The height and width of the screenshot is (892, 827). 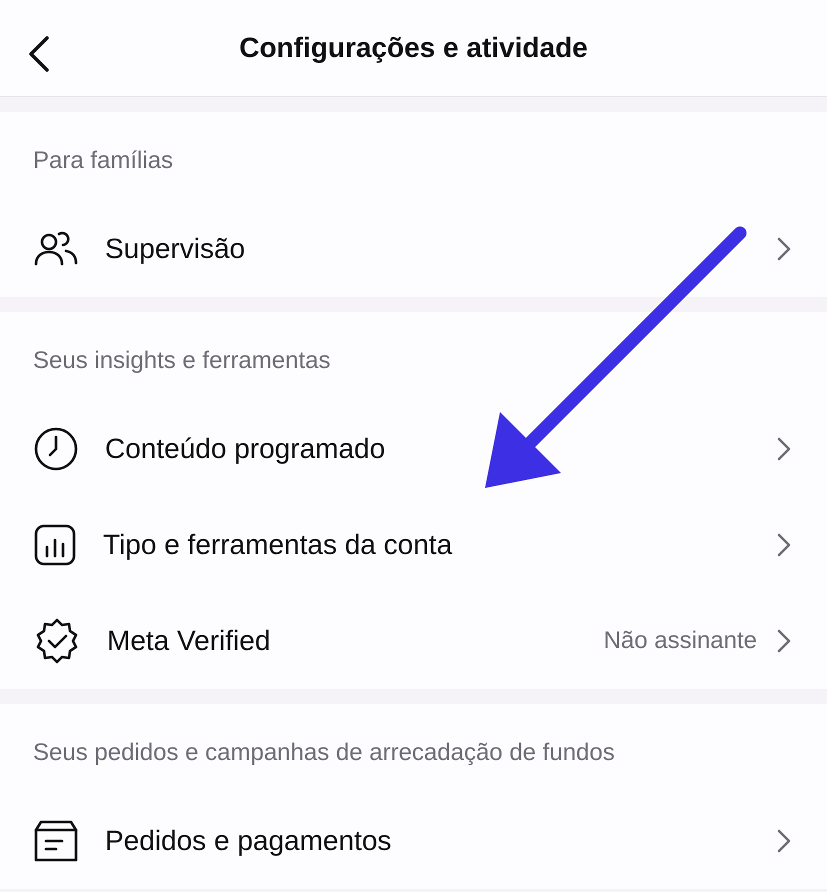 What do you see at coordinates (413, 48) in the screenshot?
I see `page-title: Configurações e atividade` at bounding box center [413, 48].